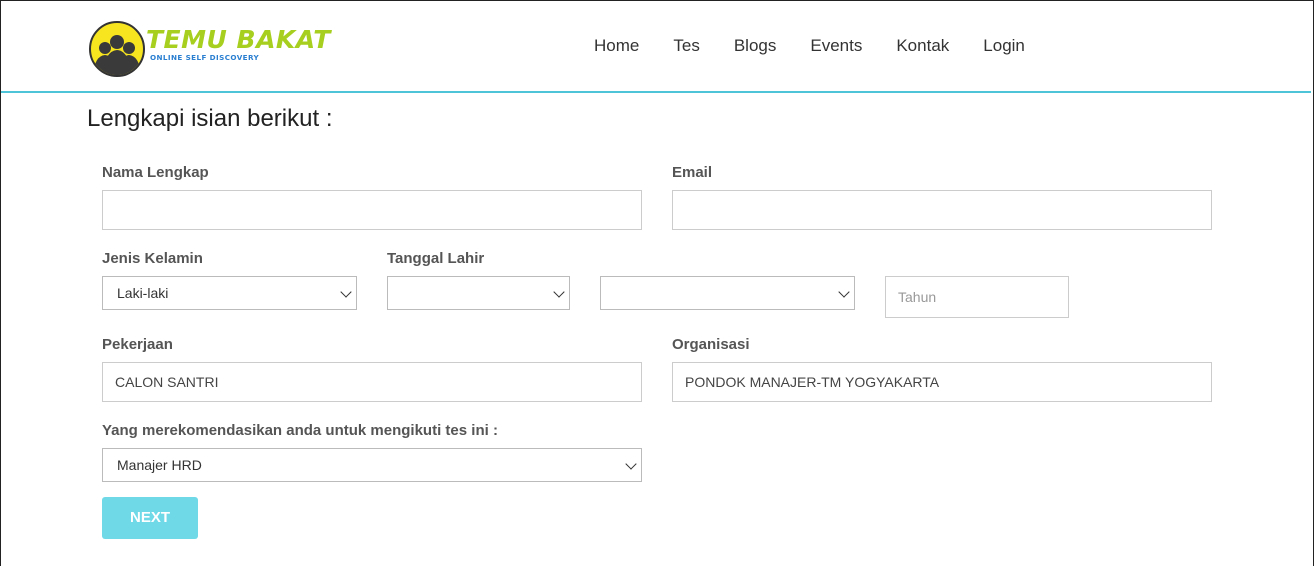 The width and height of the screenshot is (1314, 567). I want to click on nav-kontak: Kontak, so click(922, 46).